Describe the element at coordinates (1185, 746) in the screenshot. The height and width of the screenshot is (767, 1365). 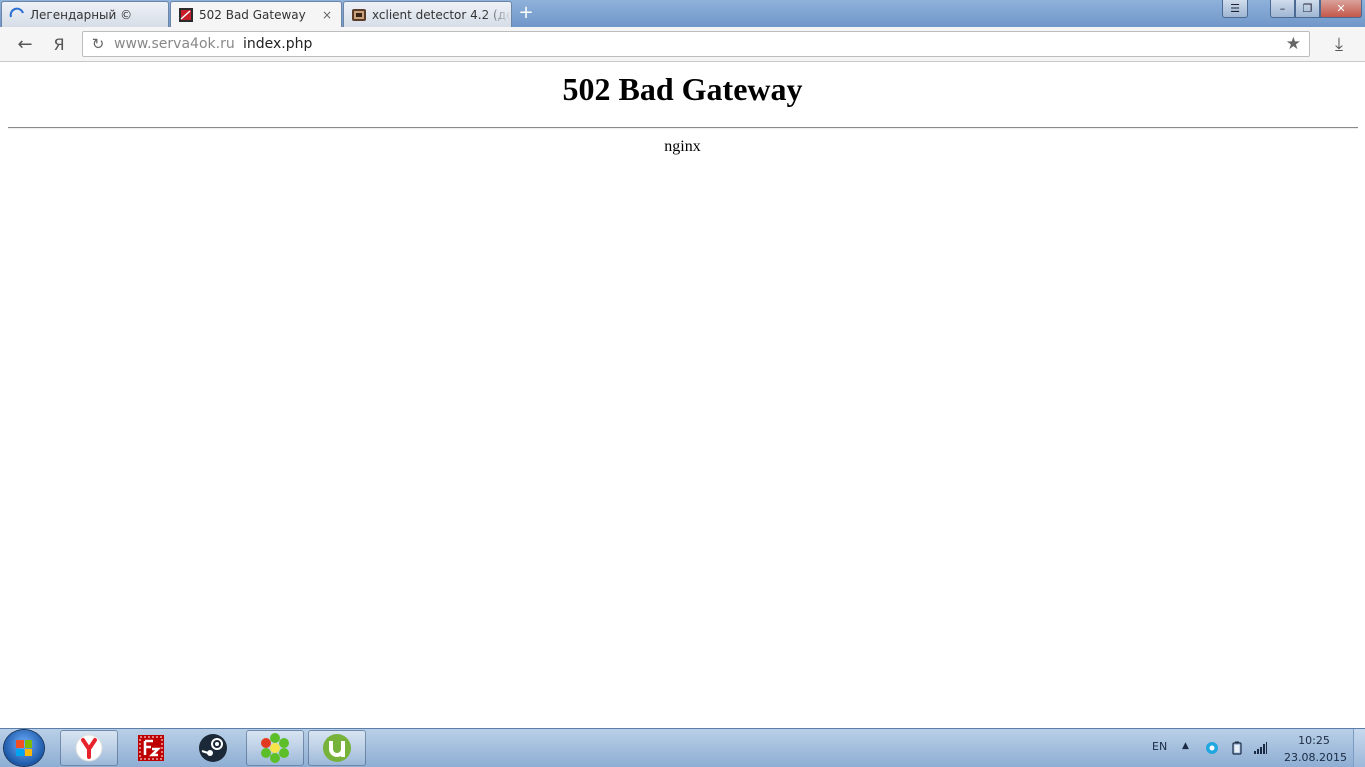
I see `show-hidden-icons-button: ▲` at that location.